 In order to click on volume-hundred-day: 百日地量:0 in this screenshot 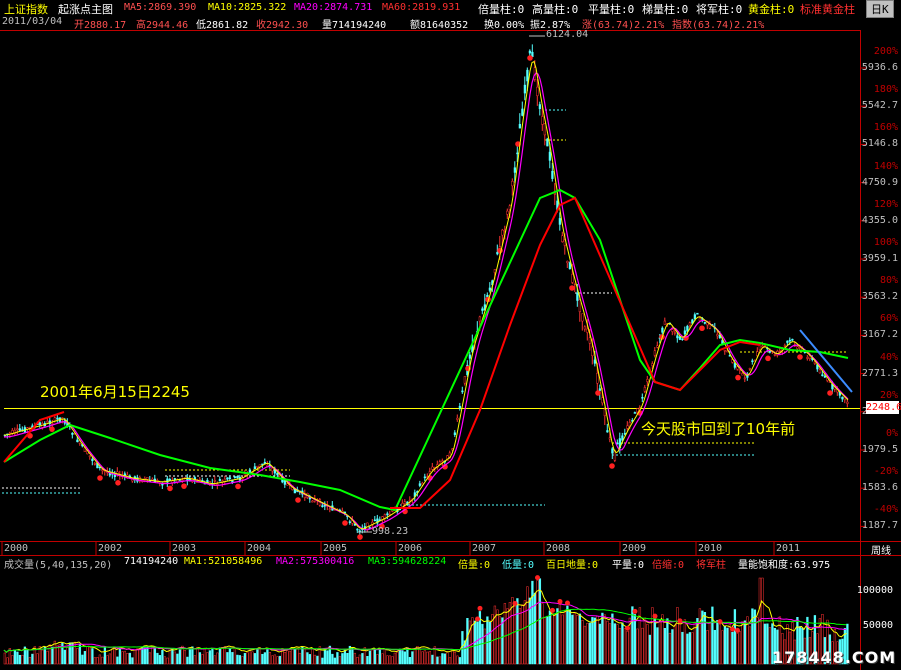, I will do `click(572, 565)`.